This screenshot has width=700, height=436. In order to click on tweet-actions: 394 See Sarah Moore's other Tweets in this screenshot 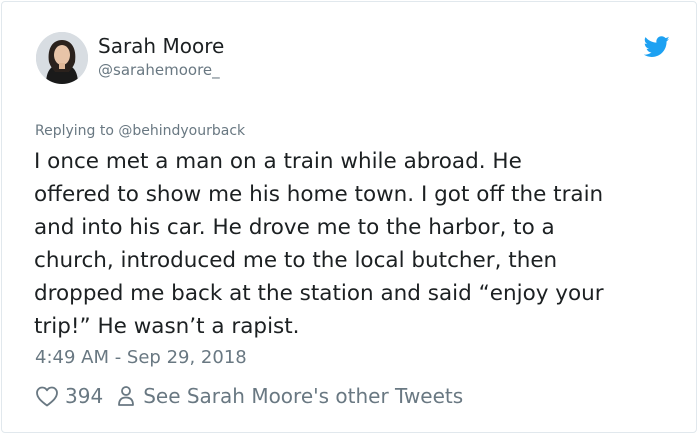, I will do `click(249, 396)`.